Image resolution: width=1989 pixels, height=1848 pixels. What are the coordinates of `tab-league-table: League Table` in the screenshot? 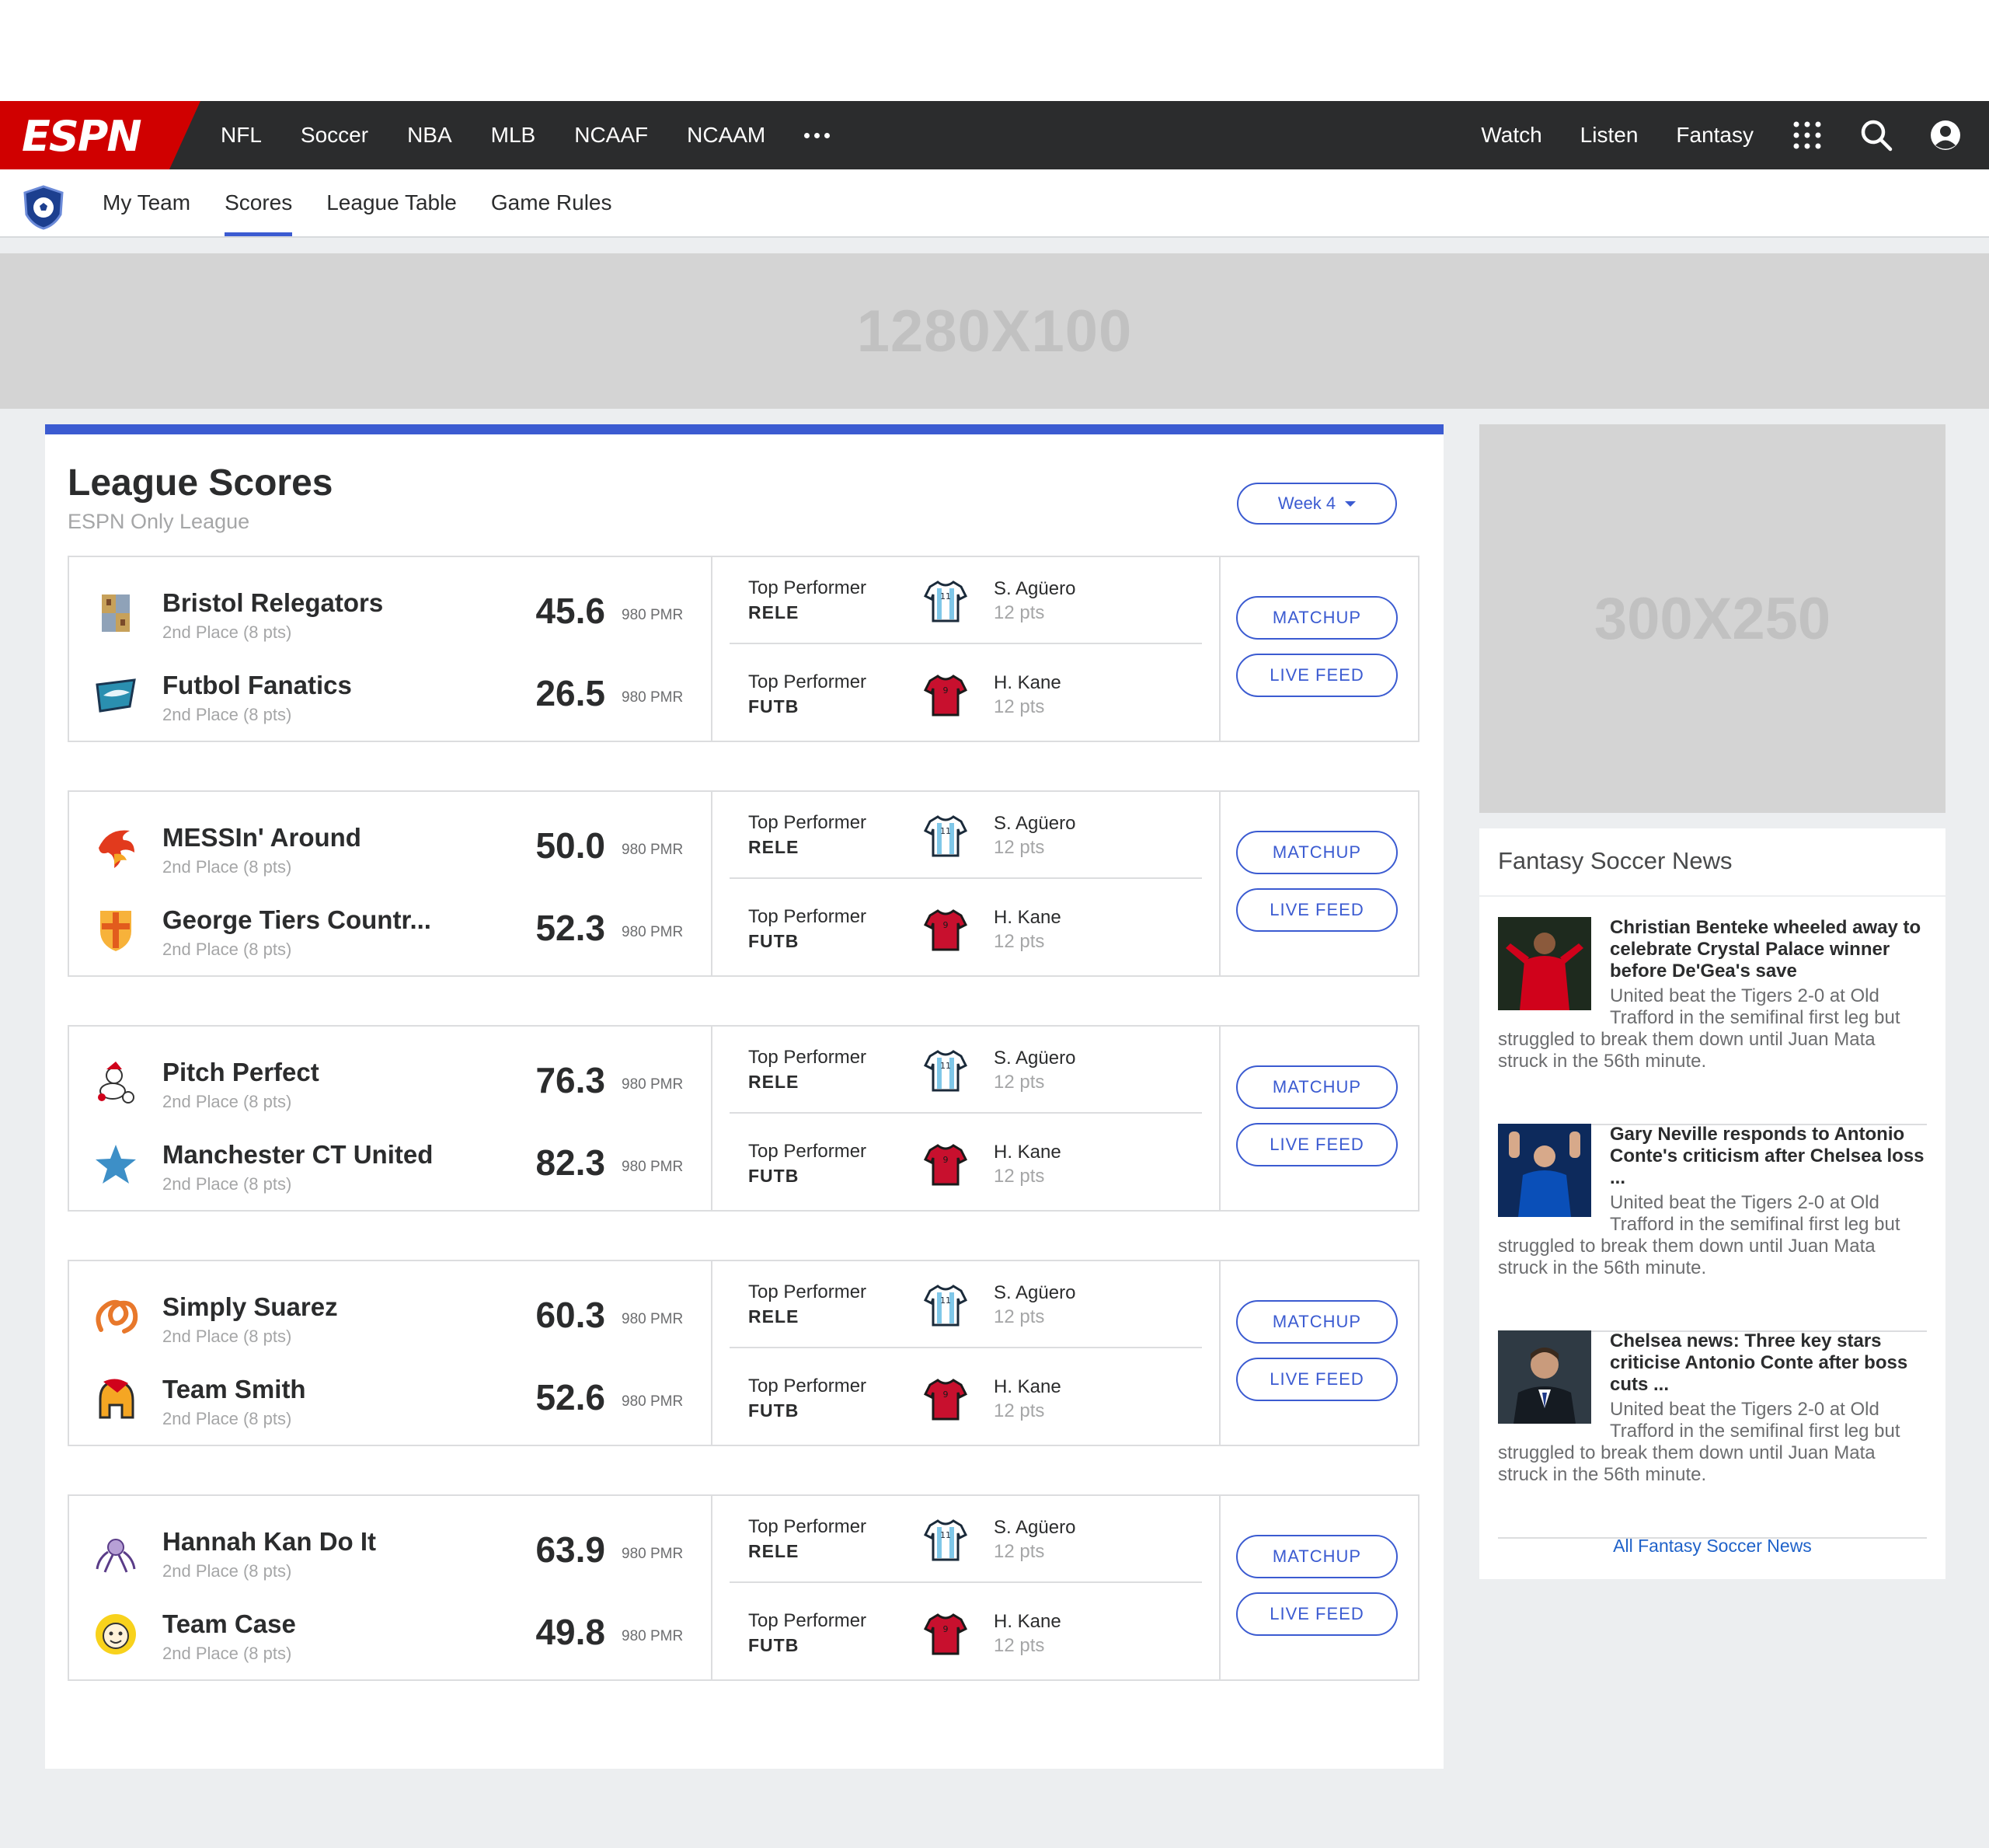 It's located at (392, 202).